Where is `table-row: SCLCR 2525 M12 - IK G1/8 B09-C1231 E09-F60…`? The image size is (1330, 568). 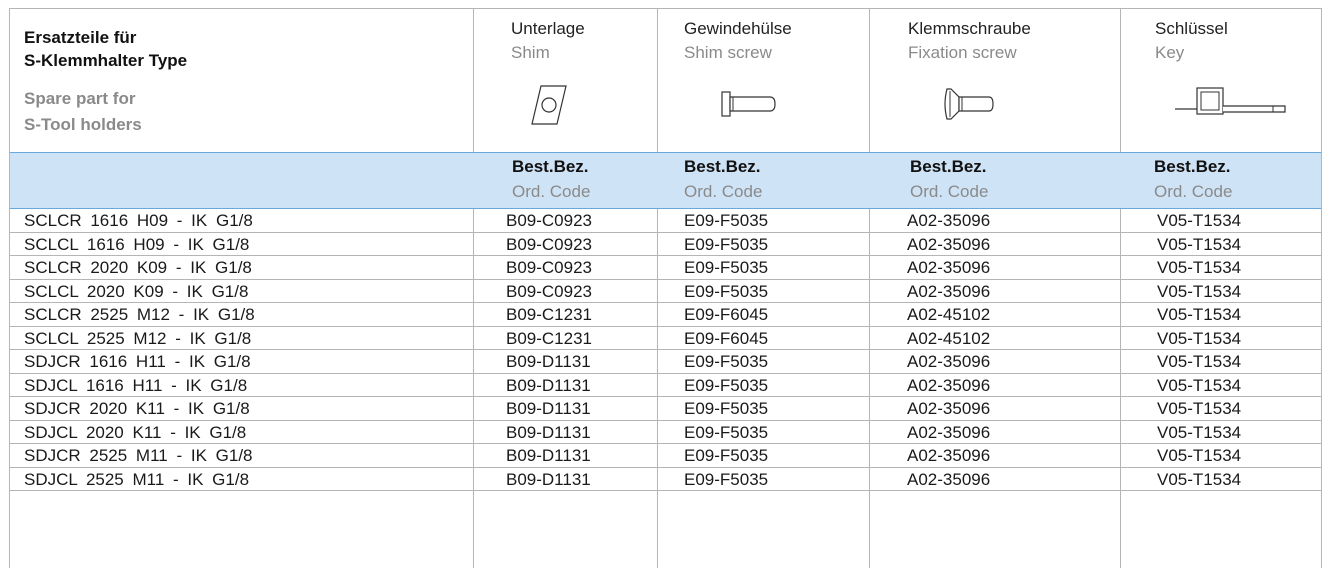 table-row: SCLCR 2525 M12 - IK G1/8 B09-C1231 E09-F60… is located at coordinates (665, 315).